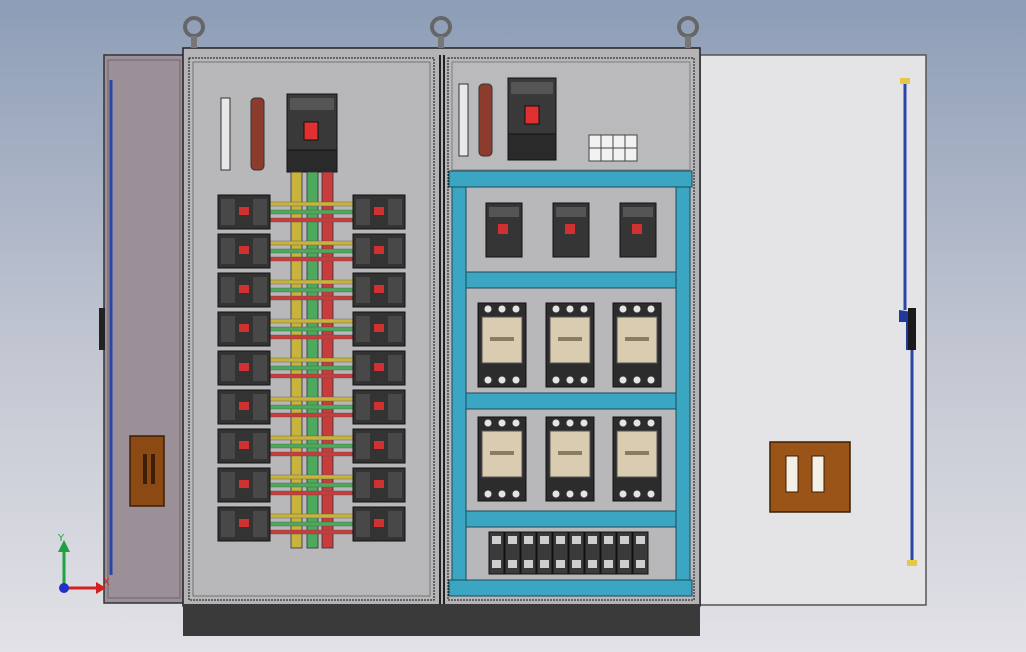  I want to click on eye-bolt-right, so click(688, 32).